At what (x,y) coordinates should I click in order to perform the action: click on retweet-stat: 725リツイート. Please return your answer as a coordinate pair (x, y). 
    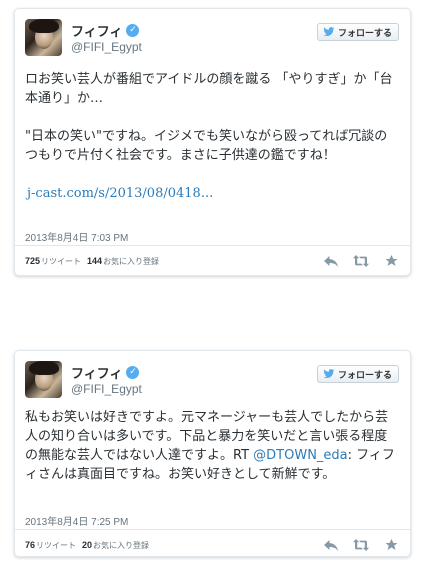
    Looking at the image, I should click on (53, 261).